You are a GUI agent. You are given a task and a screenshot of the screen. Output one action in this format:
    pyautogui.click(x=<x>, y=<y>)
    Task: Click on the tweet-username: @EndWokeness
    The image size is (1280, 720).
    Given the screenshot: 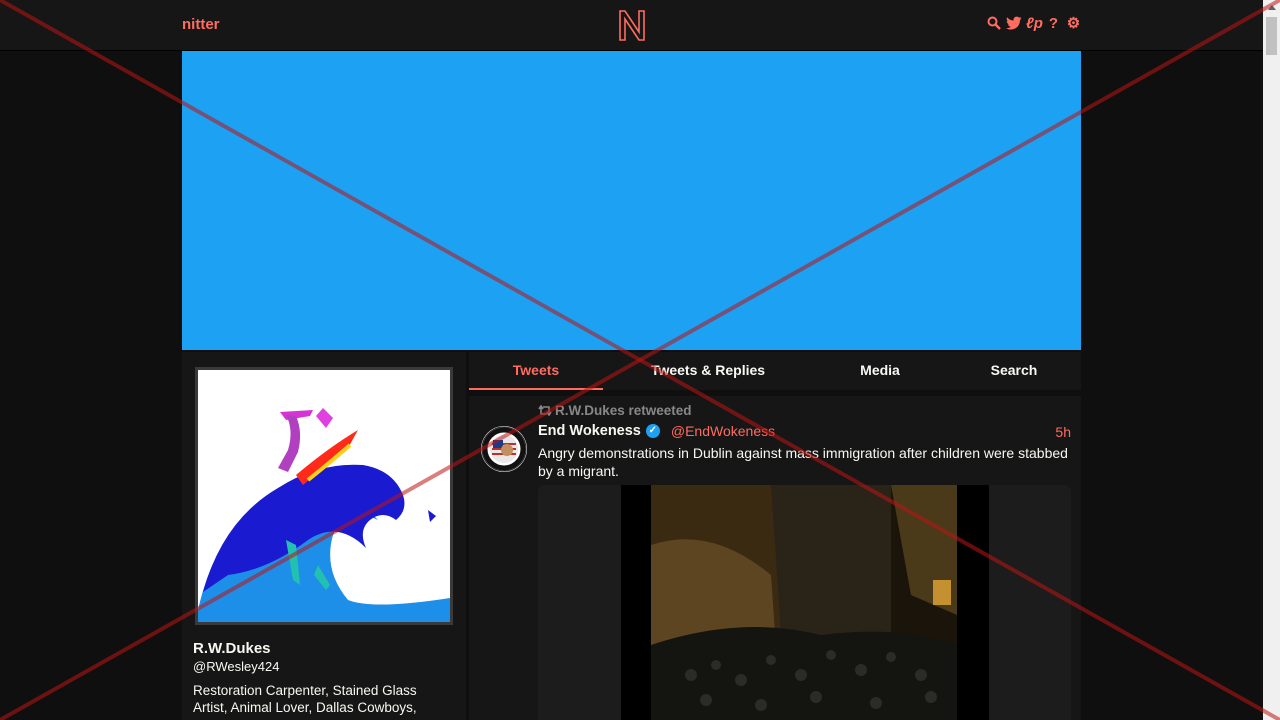 What is the action you would take?
    pyautogui.click(x=723, y=431)
    